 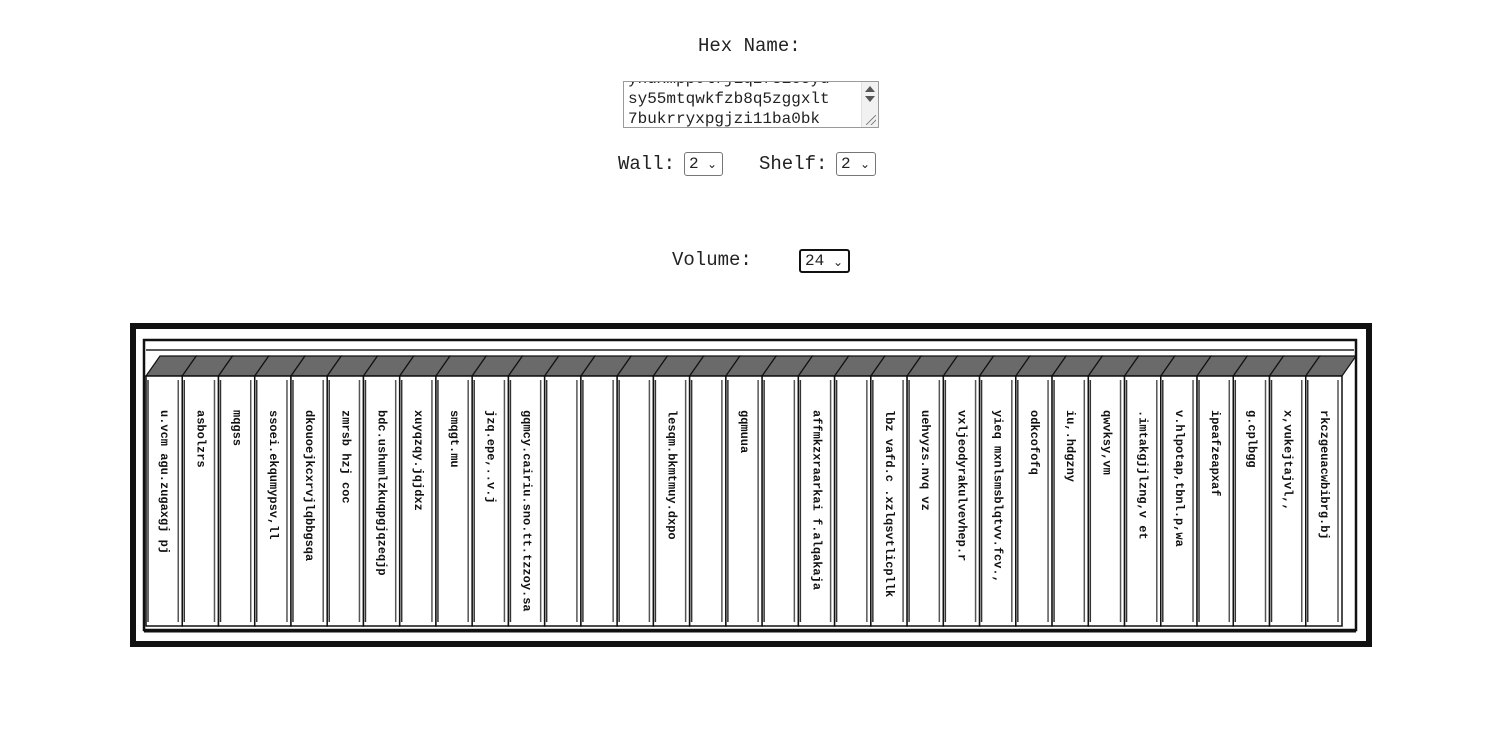 I want to click on book-title: yieq mxnlsmsblqtvv.fcv.,, so click(x=998, y=496).